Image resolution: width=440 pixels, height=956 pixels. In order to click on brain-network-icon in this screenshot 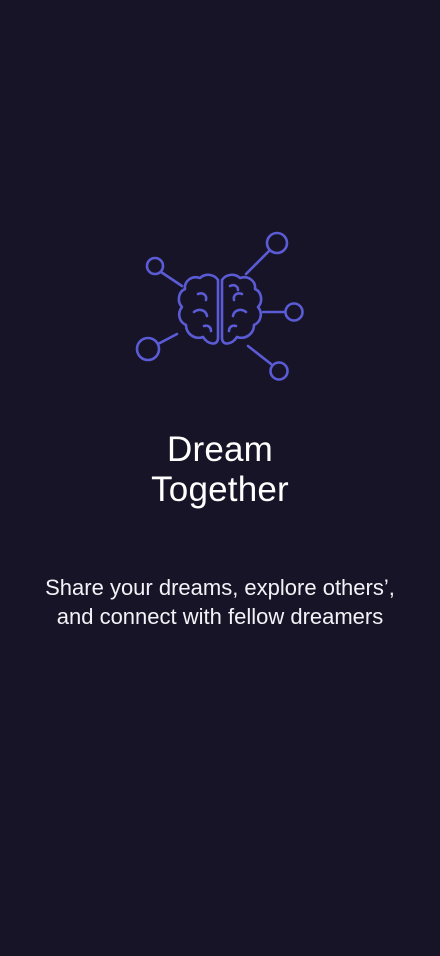, I will do `click(220, 308)`.